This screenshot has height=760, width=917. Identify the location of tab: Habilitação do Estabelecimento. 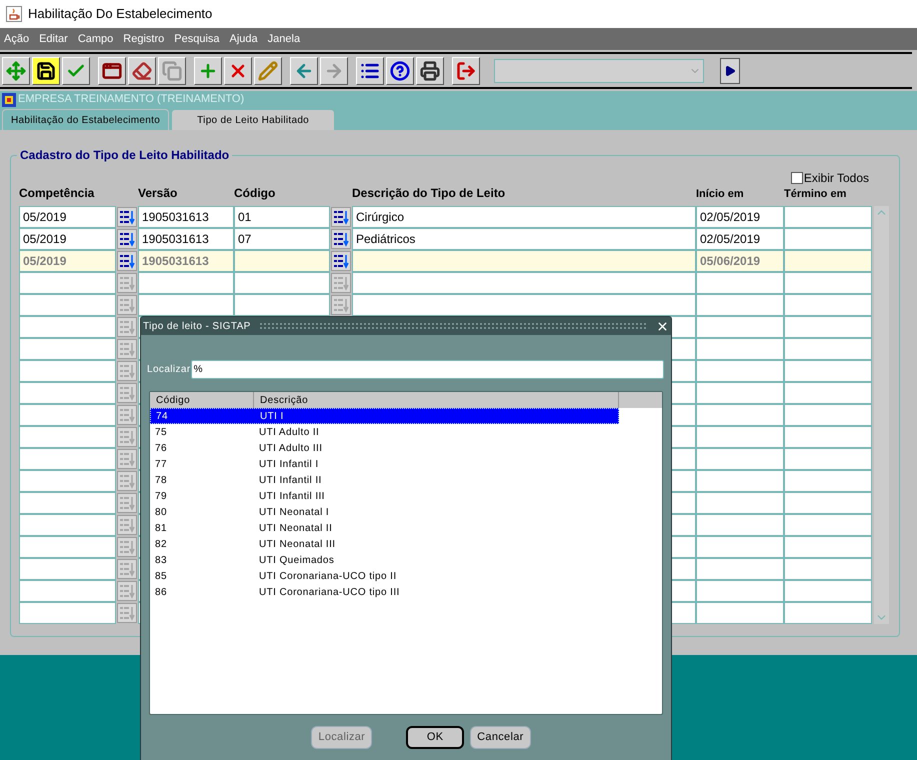
(86, 119).